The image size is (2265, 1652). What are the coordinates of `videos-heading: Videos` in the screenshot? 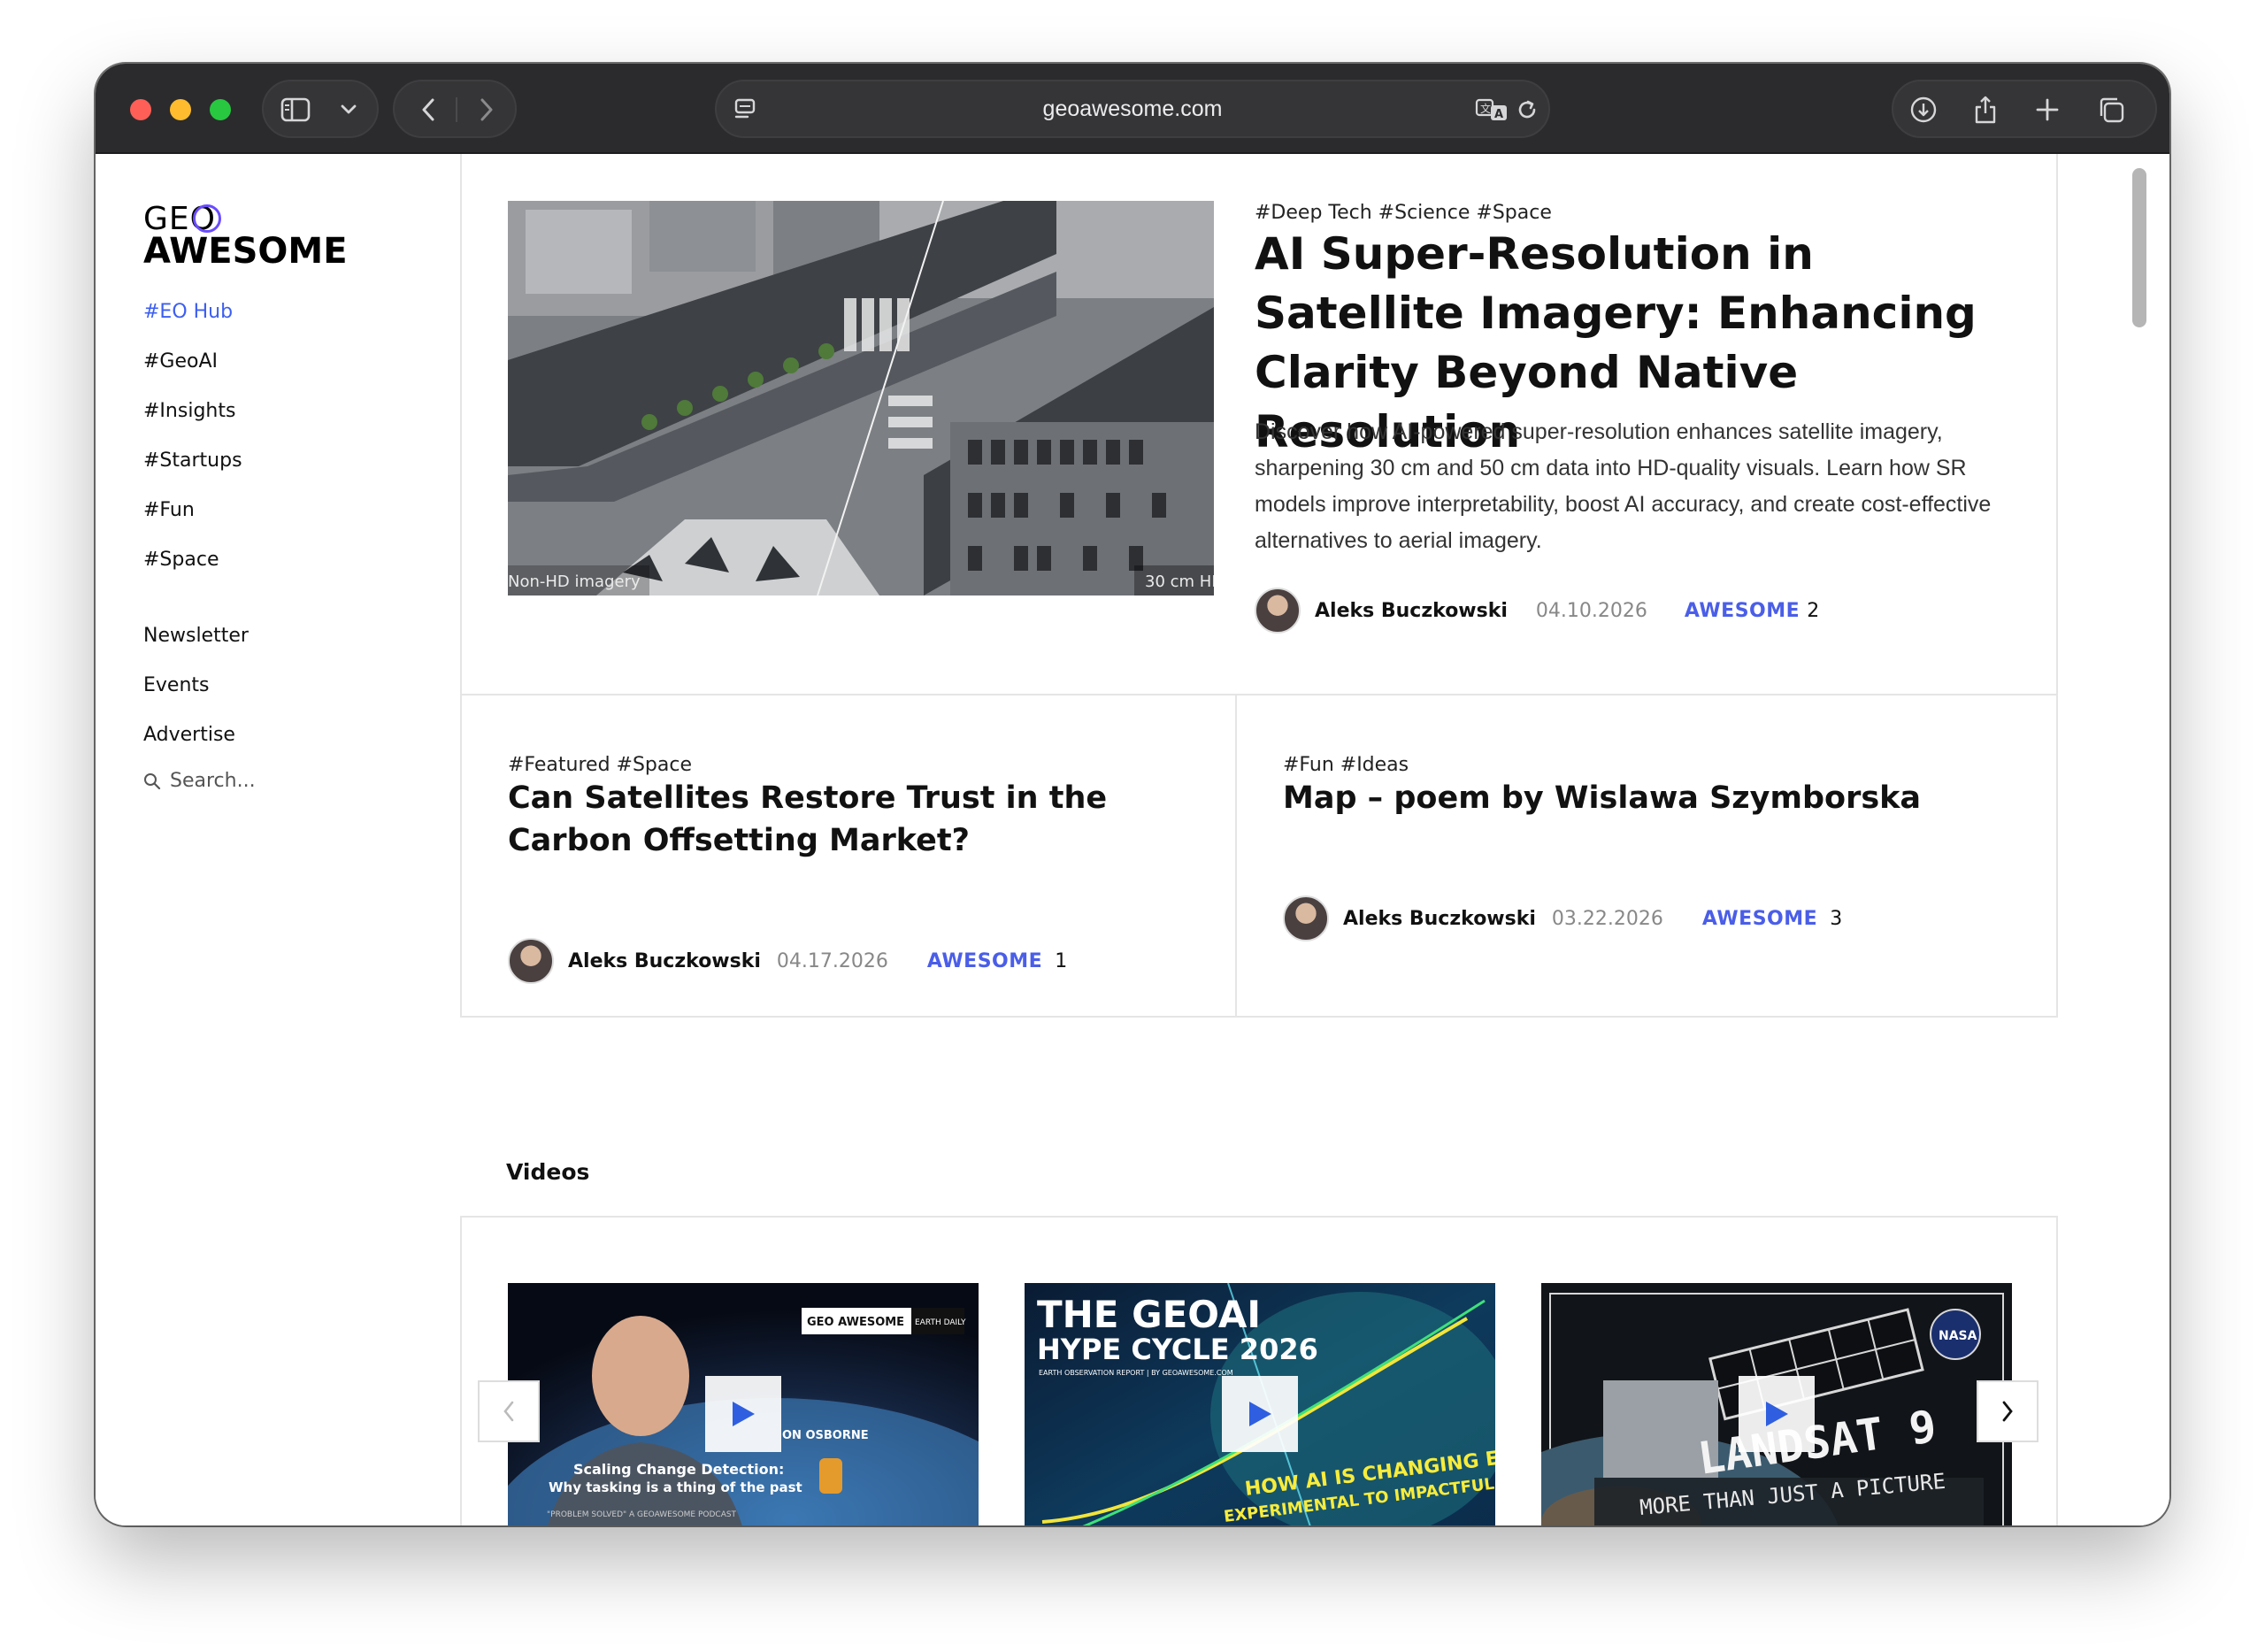 It's located at (548, 1172).